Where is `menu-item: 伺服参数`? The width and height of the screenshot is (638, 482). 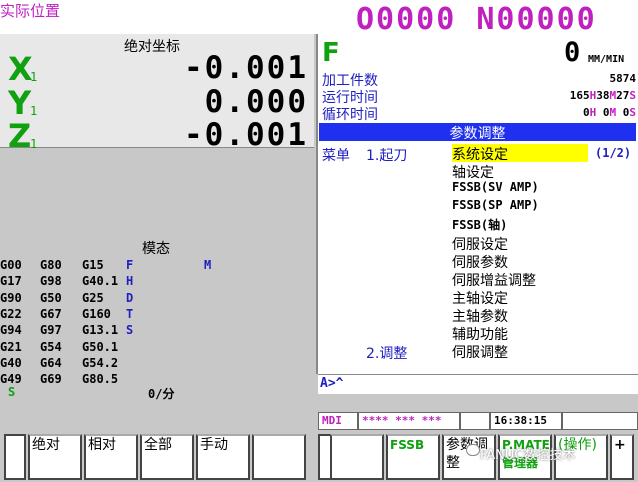 menu-item: 伺服参数 is located at coordinates (480, 261).